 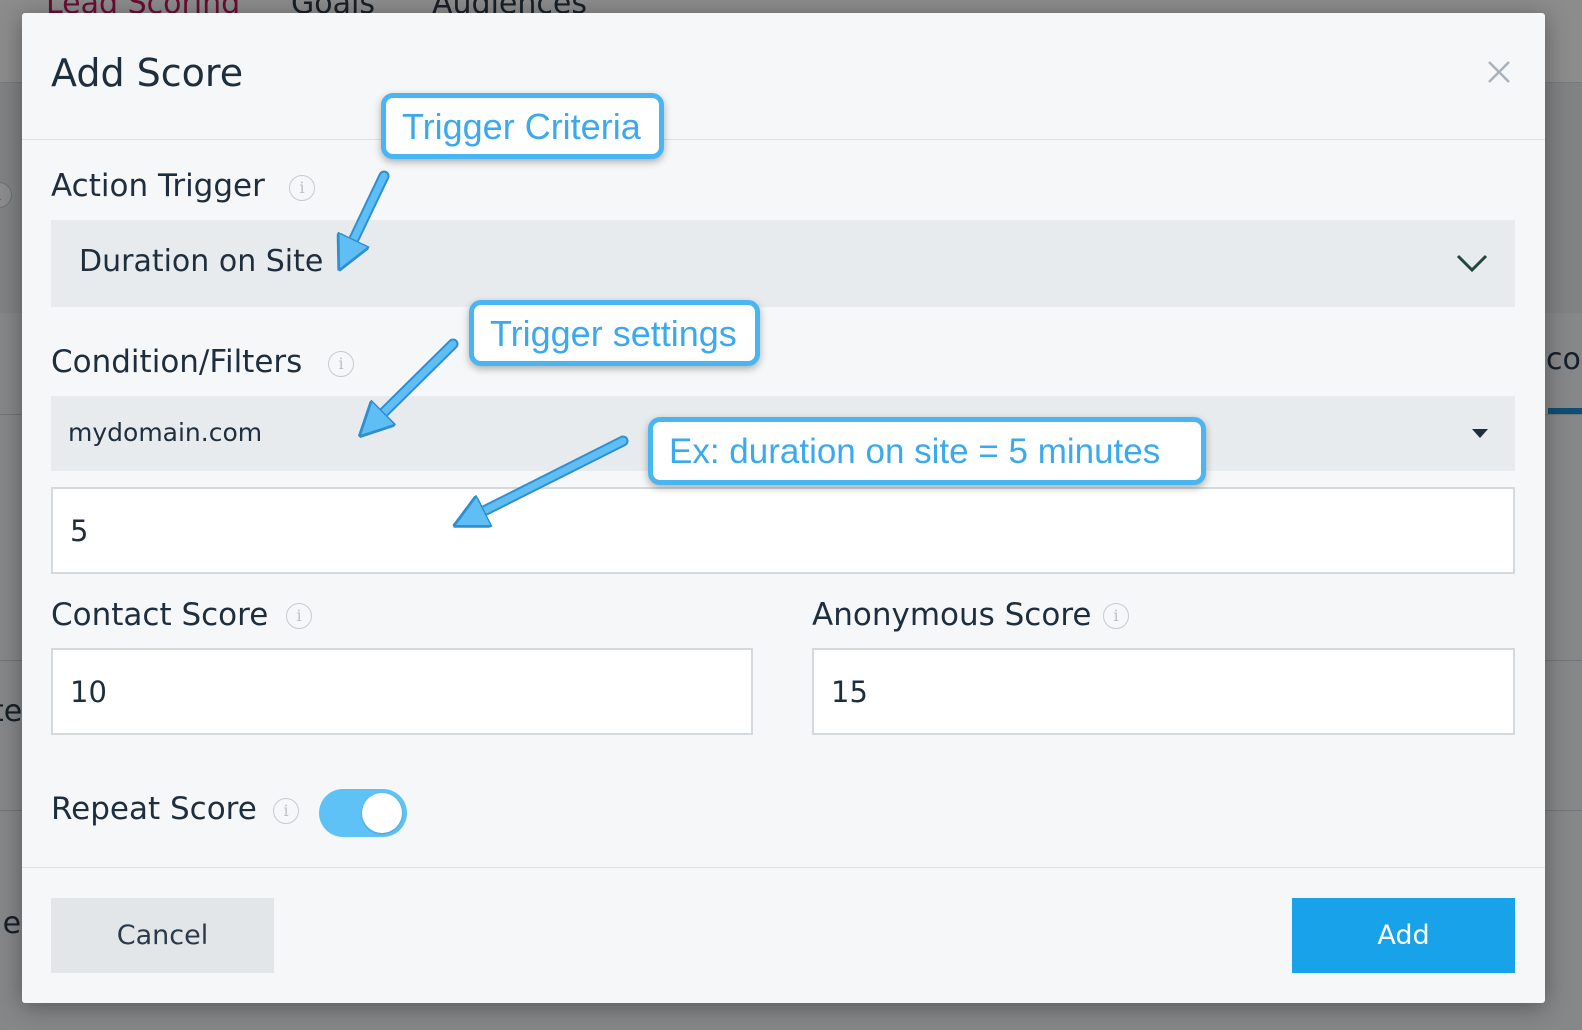 What do you see at coordinates (162, 935) in the screenshot?
I see `cancel-button: Cancel` at bounding box center [162, 935].